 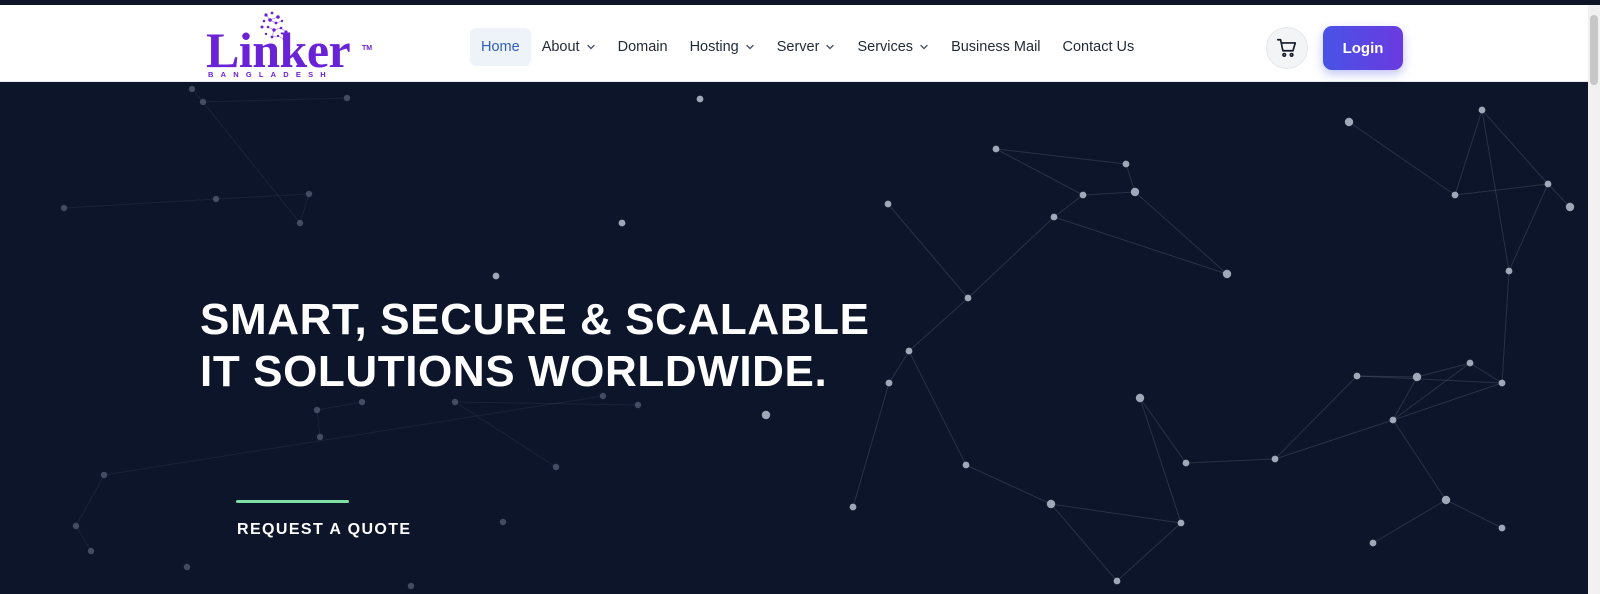 I want to click on nav-item-contact-us: Contact Us, so click(x=1099, y=47).